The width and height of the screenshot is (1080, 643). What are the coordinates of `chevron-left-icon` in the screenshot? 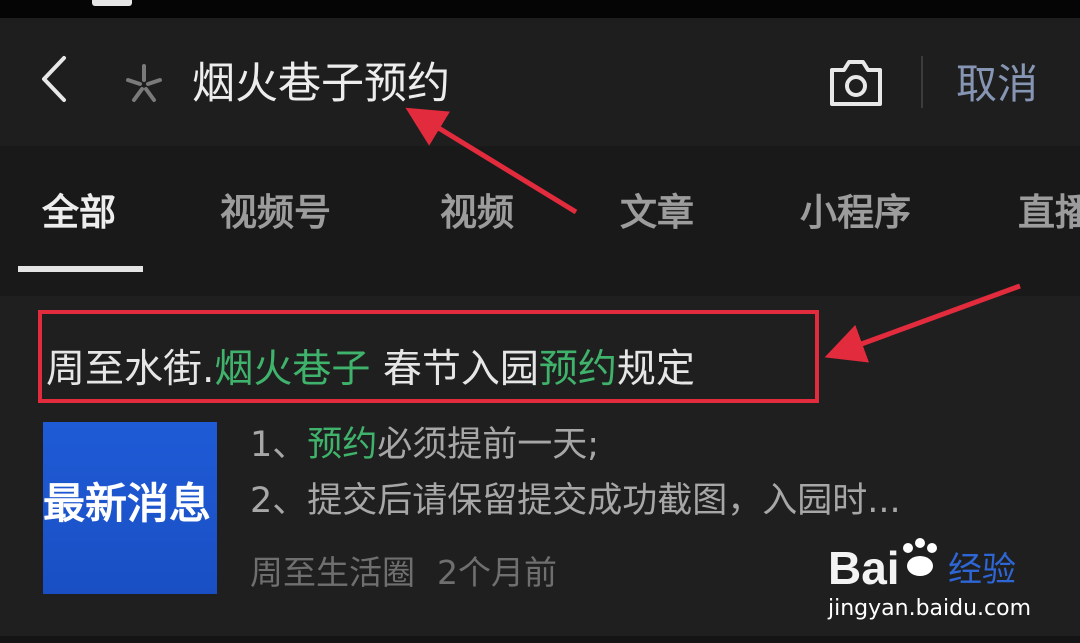 It's located at (54, 79).